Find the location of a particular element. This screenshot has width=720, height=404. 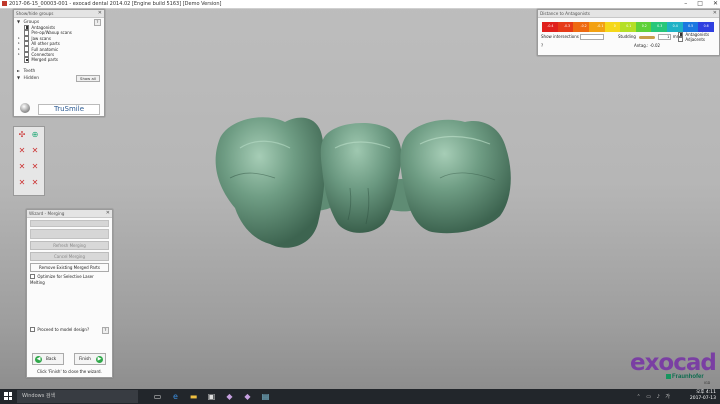

brand-logo-icon is located at coordinates (25, 108).